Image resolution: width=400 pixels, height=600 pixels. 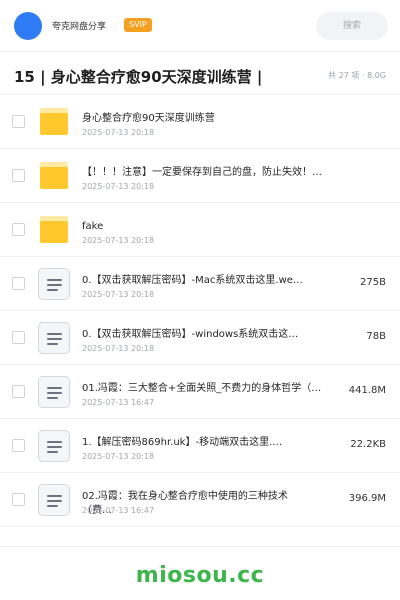 I want to click on item-size: 275B, so click(x=373, y=282).